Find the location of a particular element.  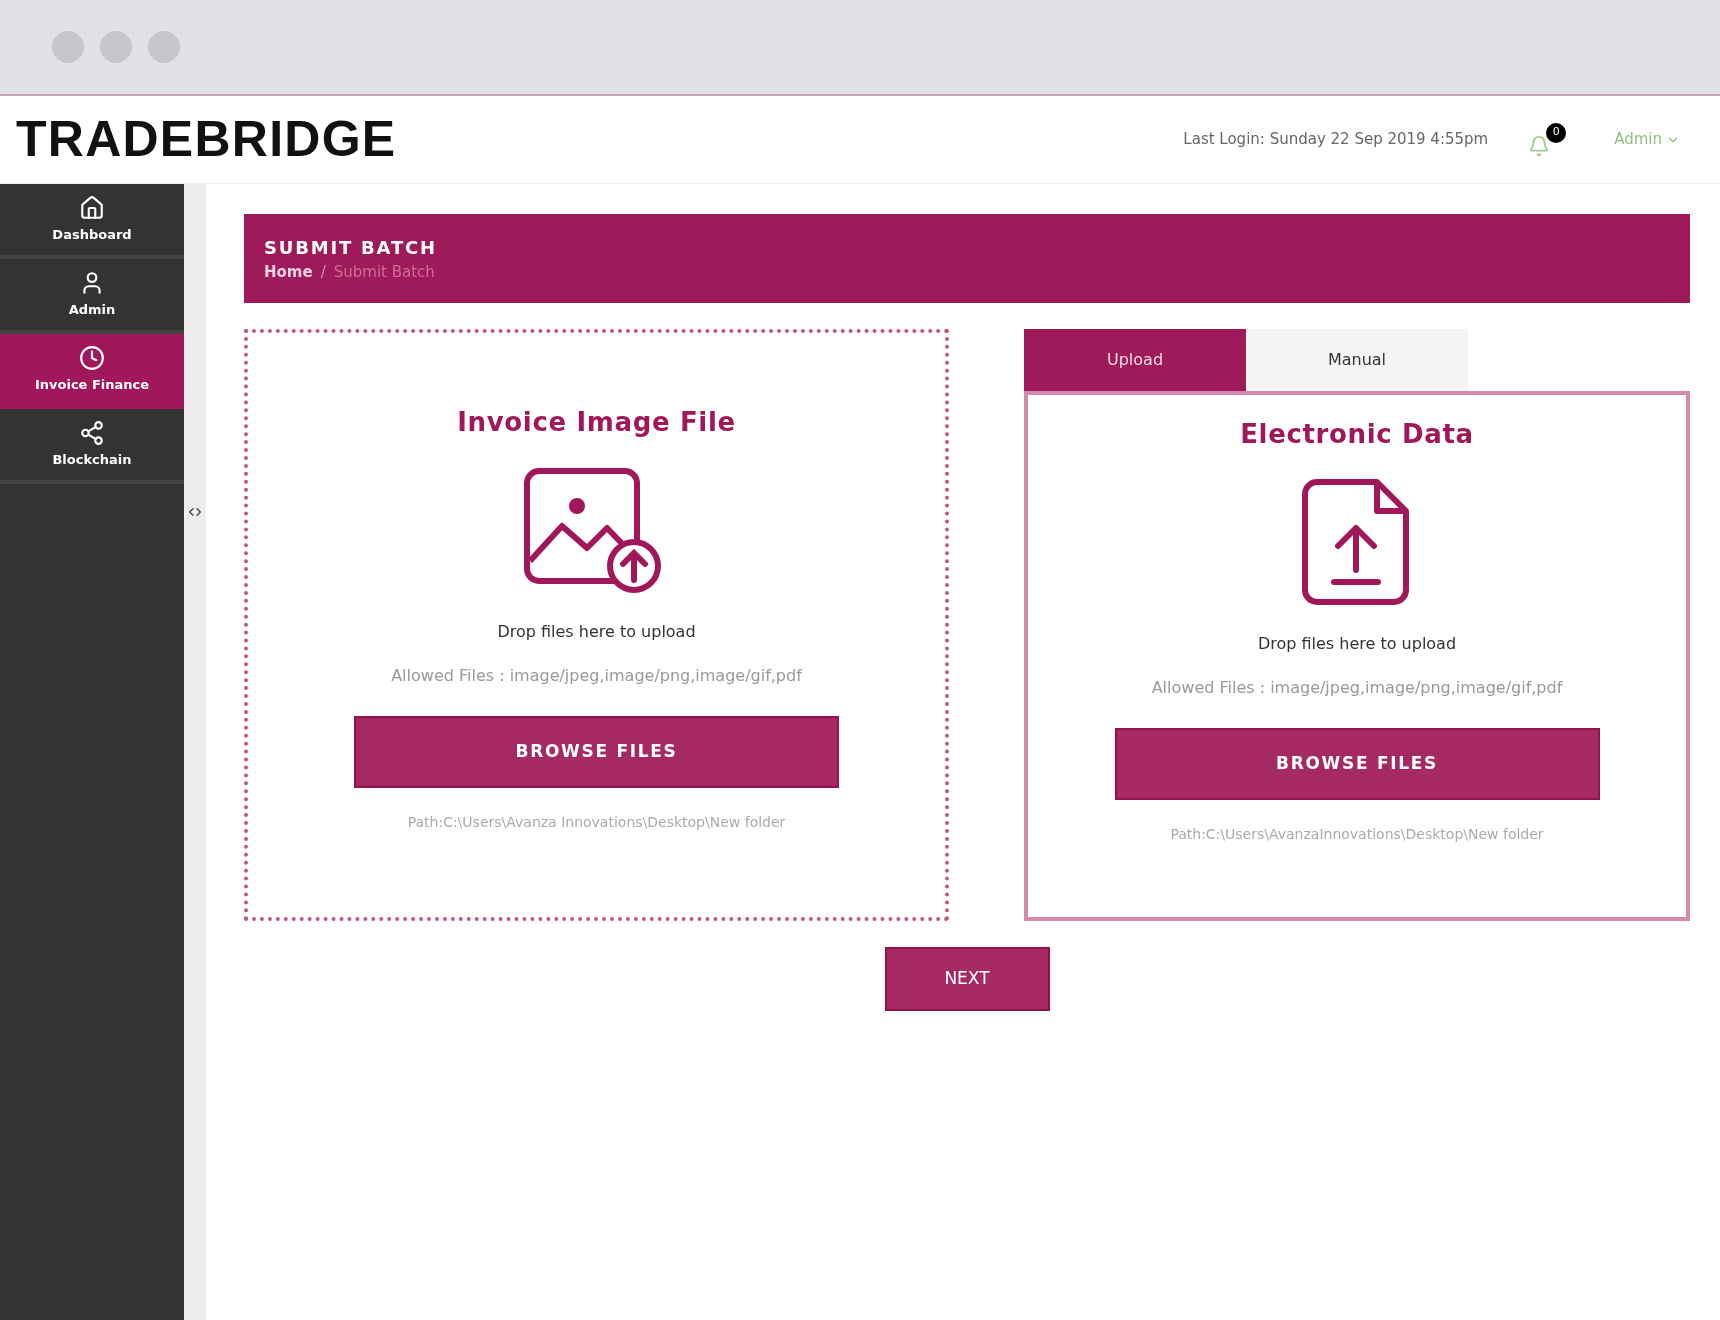

clock-icon is located at coordinates (92, 357).